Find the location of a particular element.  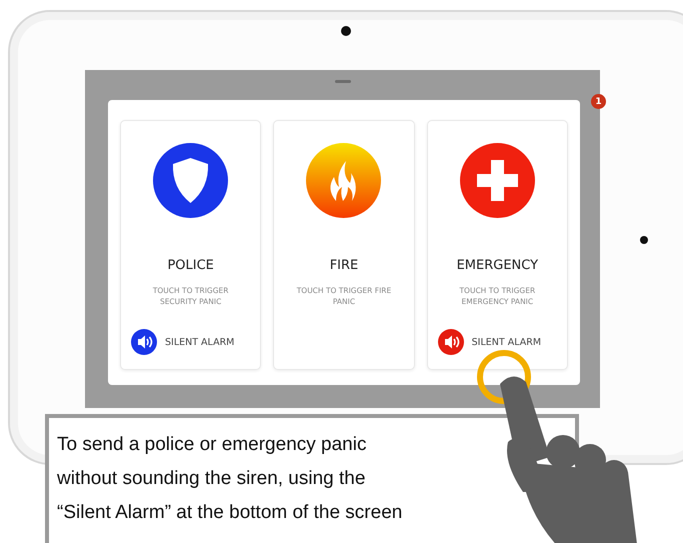

caption-text: To send a police or emergency panic without sounding the siren, using the “Silent Alarm” at the bottom of the screen is located at coordinates (230, 479).